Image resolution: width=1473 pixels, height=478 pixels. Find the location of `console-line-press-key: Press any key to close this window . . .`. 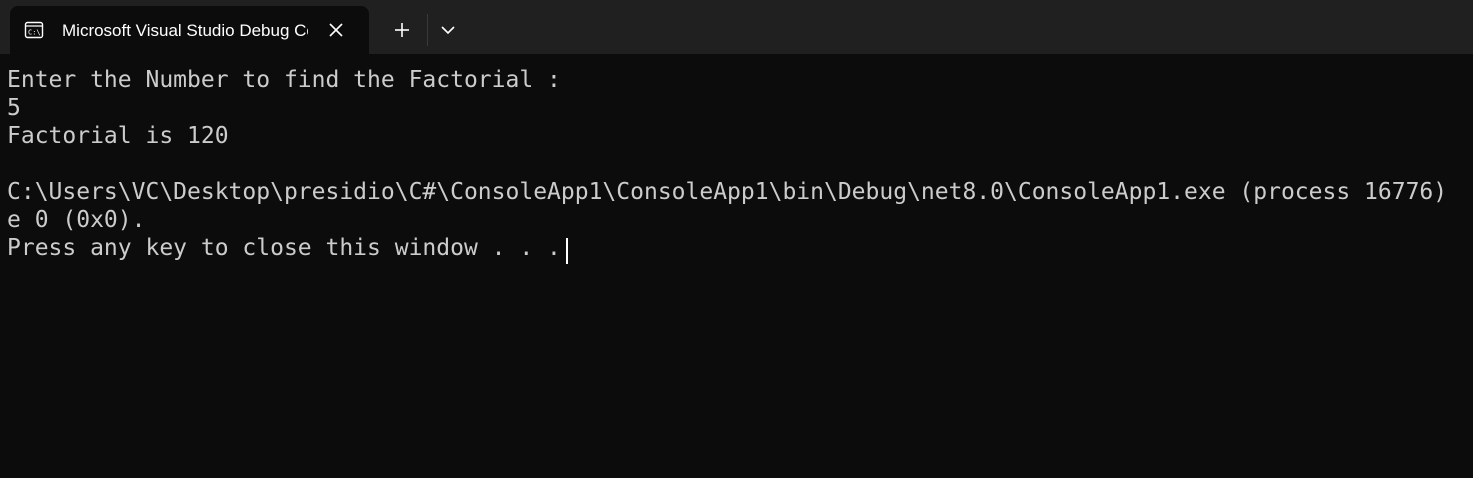

console-line-press-key: Press any key to close this window . . . is located at coordinates (284, 248).